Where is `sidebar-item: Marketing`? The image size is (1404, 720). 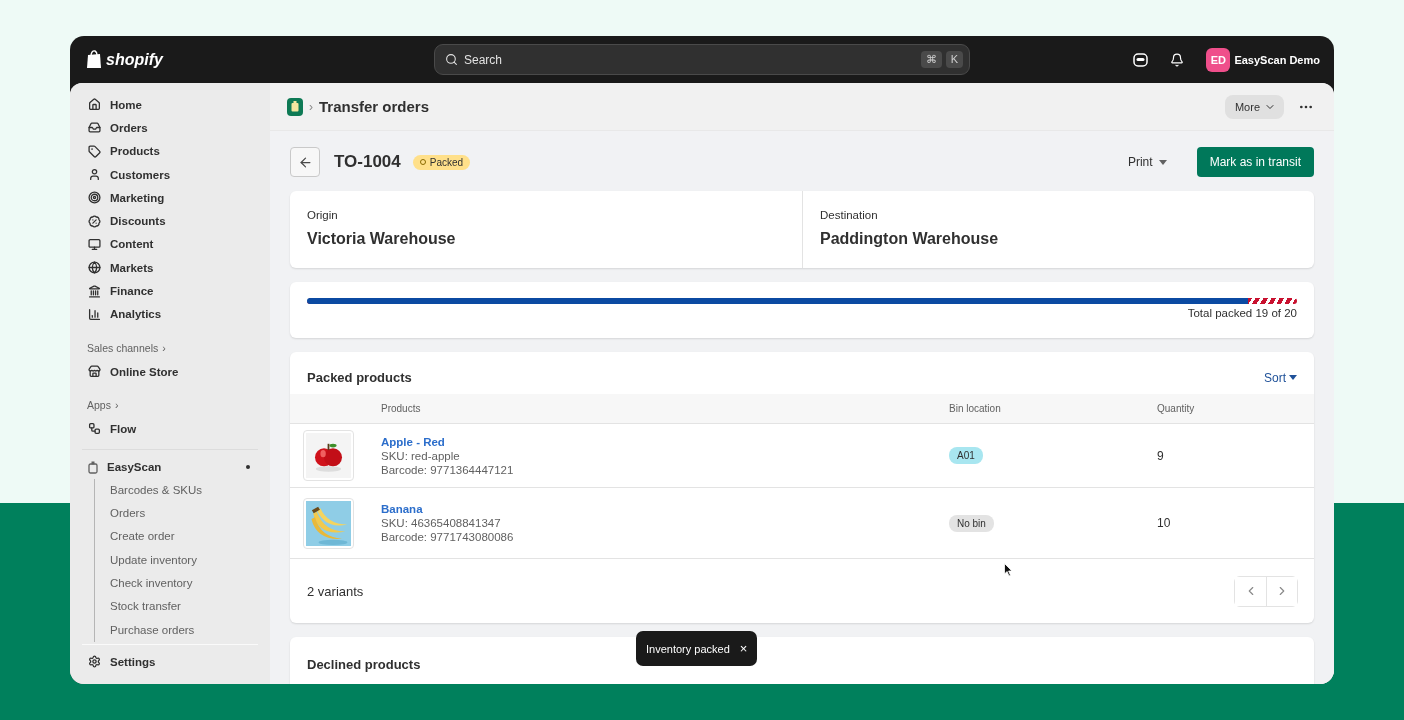 sidebar-item: Marketing is located at coordinates (170, 198).